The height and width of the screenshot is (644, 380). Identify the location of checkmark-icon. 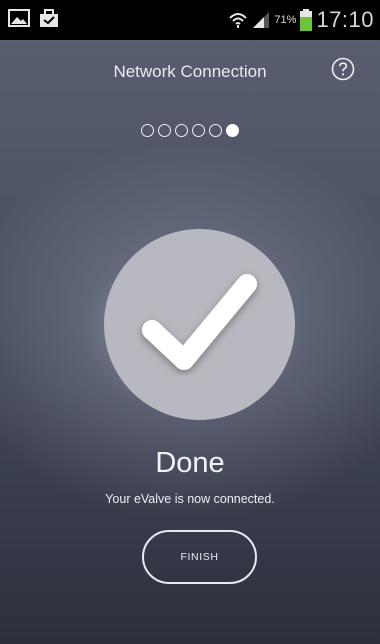
(199, 322).